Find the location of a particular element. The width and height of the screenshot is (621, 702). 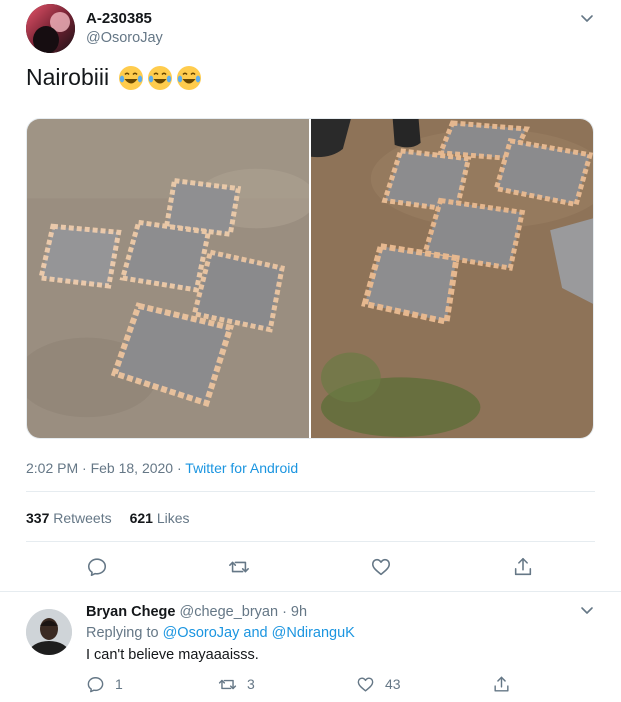

replying-to: Replying to @OsoroJay and @NdiranguK is located at coordinates (220, 633).